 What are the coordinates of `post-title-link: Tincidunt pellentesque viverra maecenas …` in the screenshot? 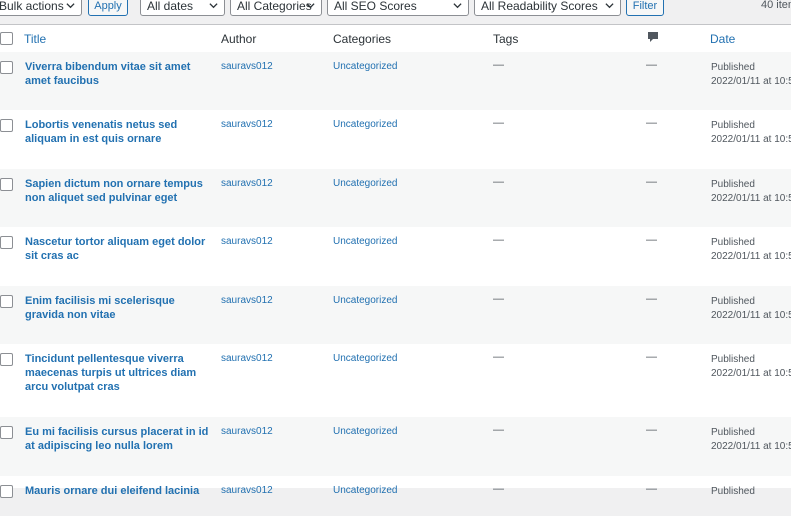 It's located at (117, 373).